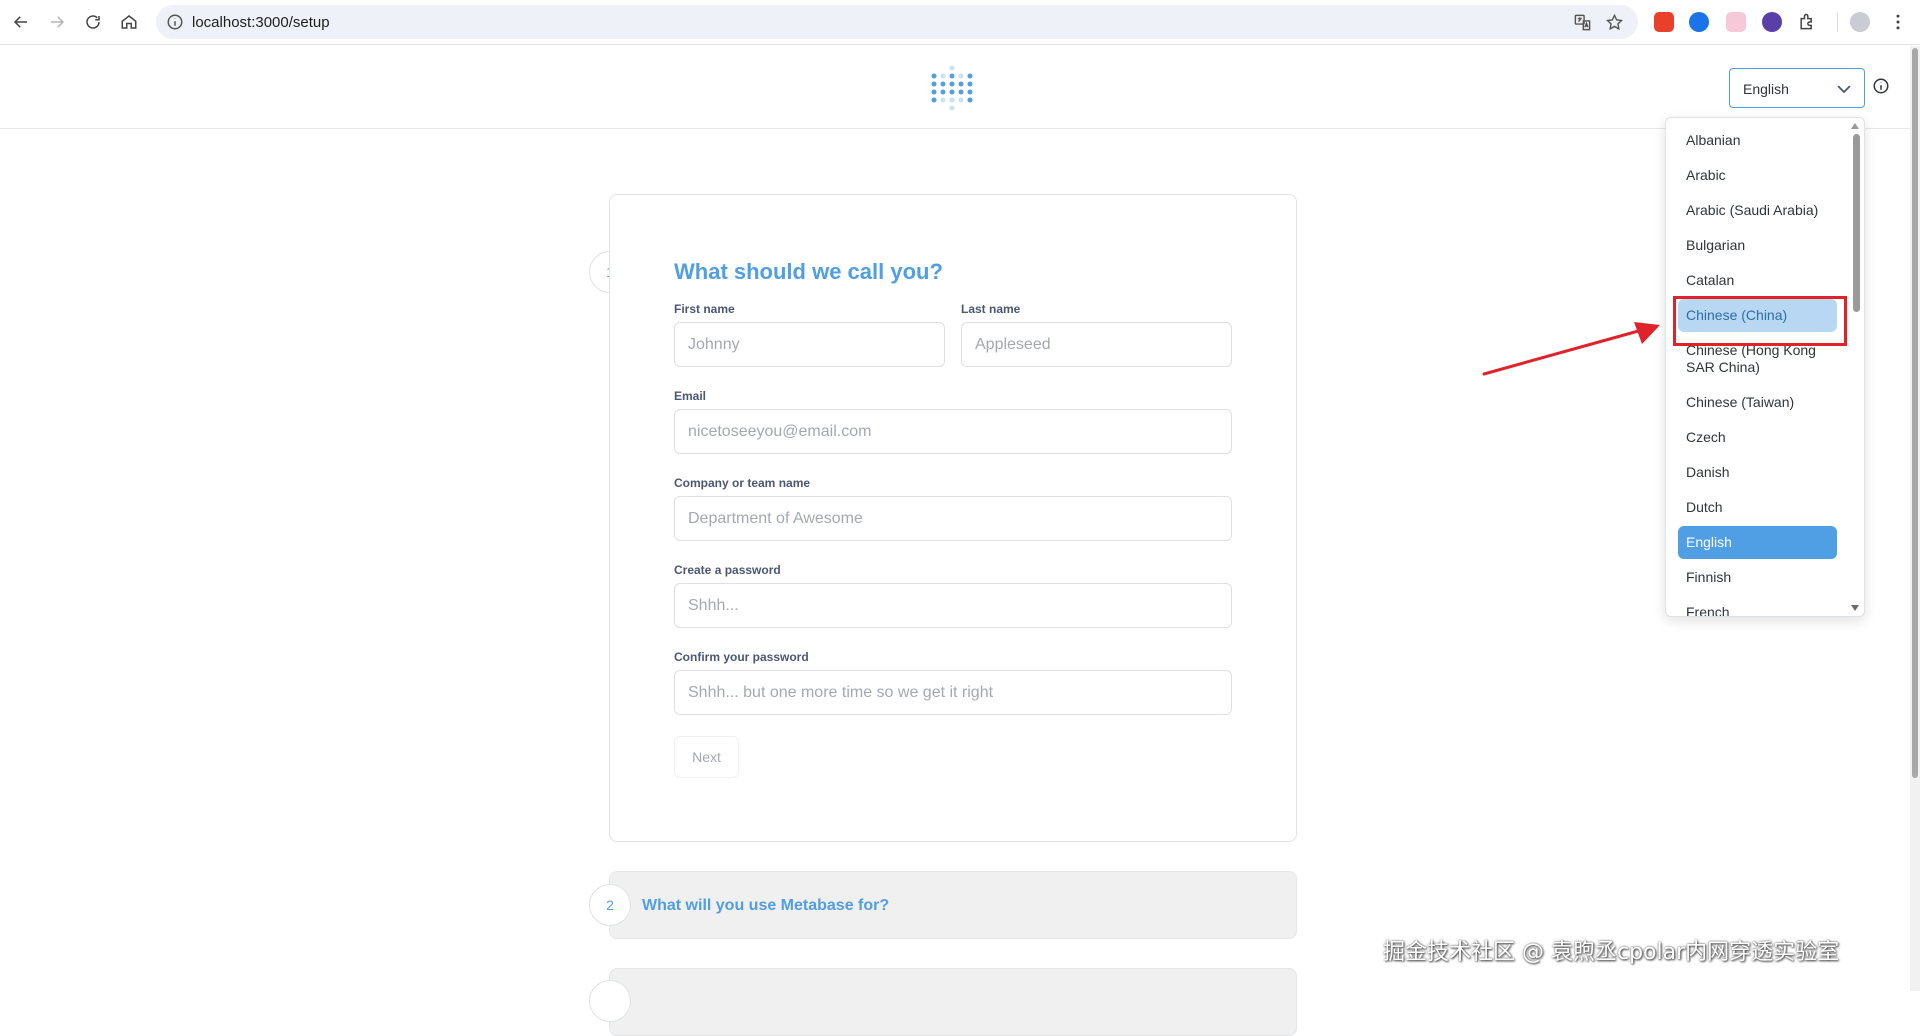 Image resolution: width=1920 pixels, height=1036 pixels. I want to click on url-text: localhost:3000/setup, so click(261, 22).